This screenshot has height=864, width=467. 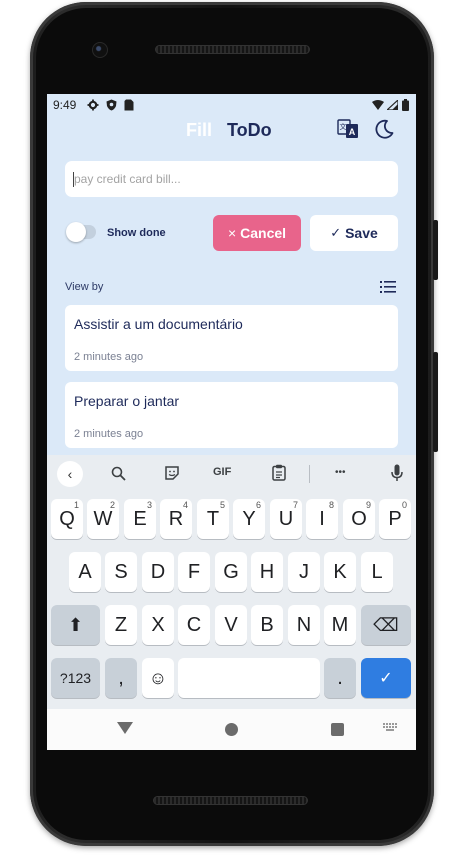 I want to click on show-done-label: Show done, so click(x=136, y=233).